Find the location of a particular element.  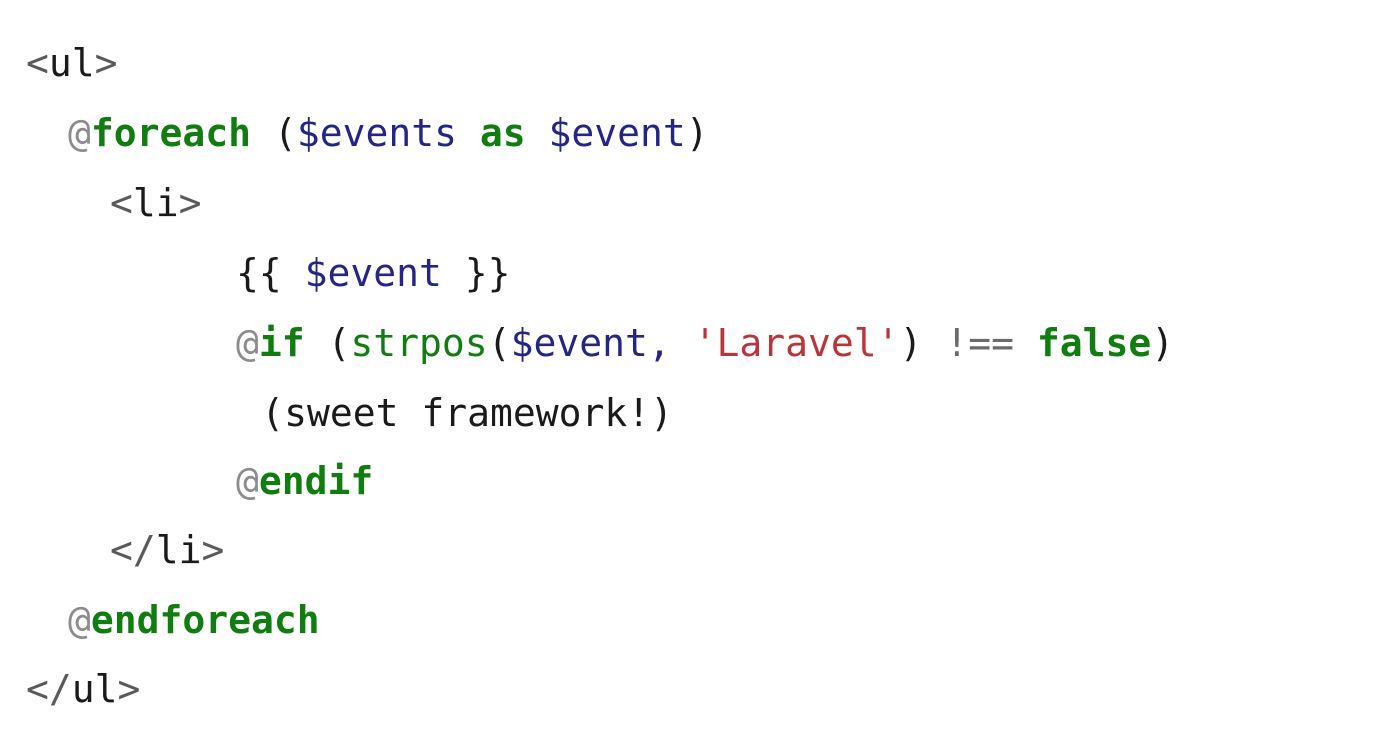

code-line: <li> is located at coordinates (156, 203).